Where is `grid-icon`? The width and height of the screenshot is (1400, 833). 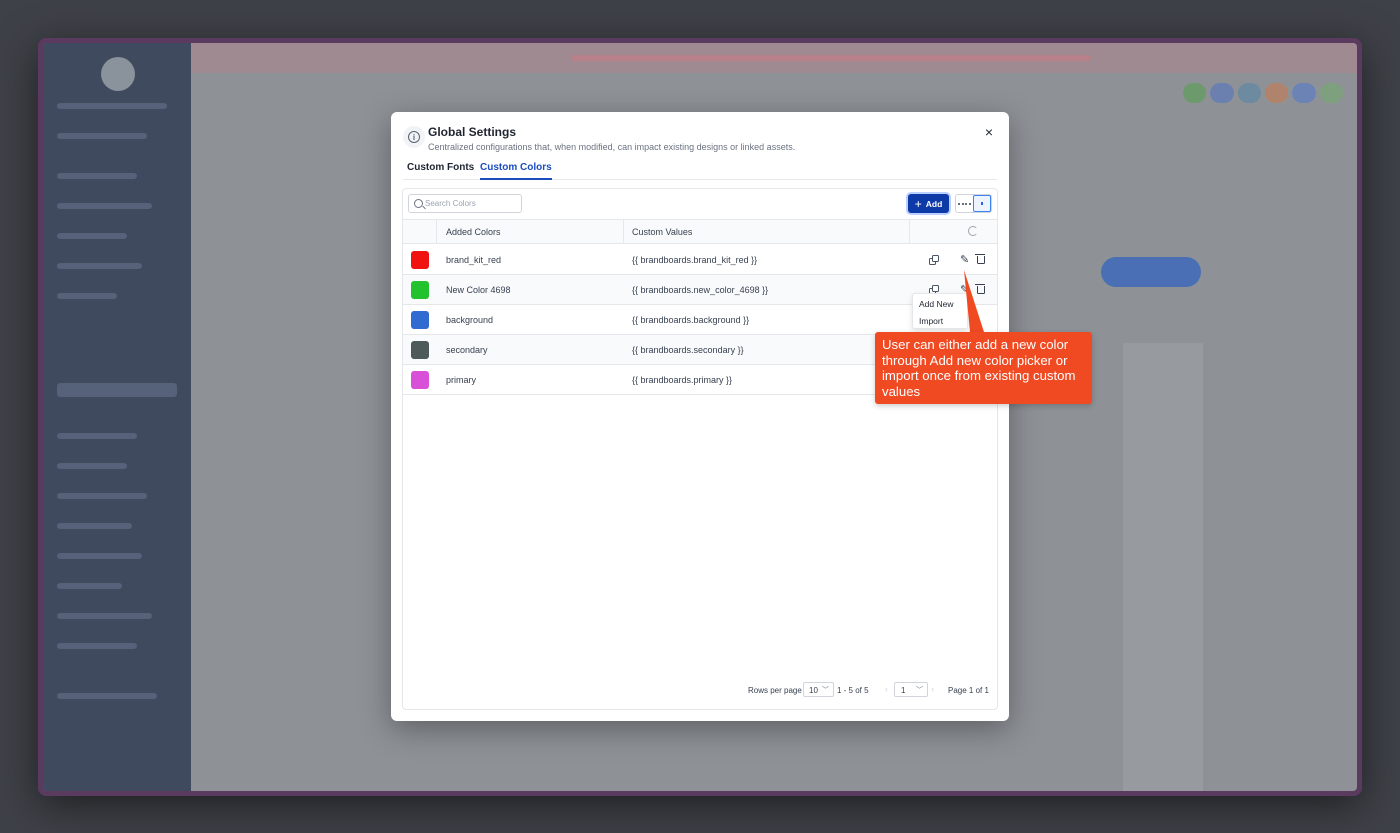 grid-icon is located at coordinates (964, 204).